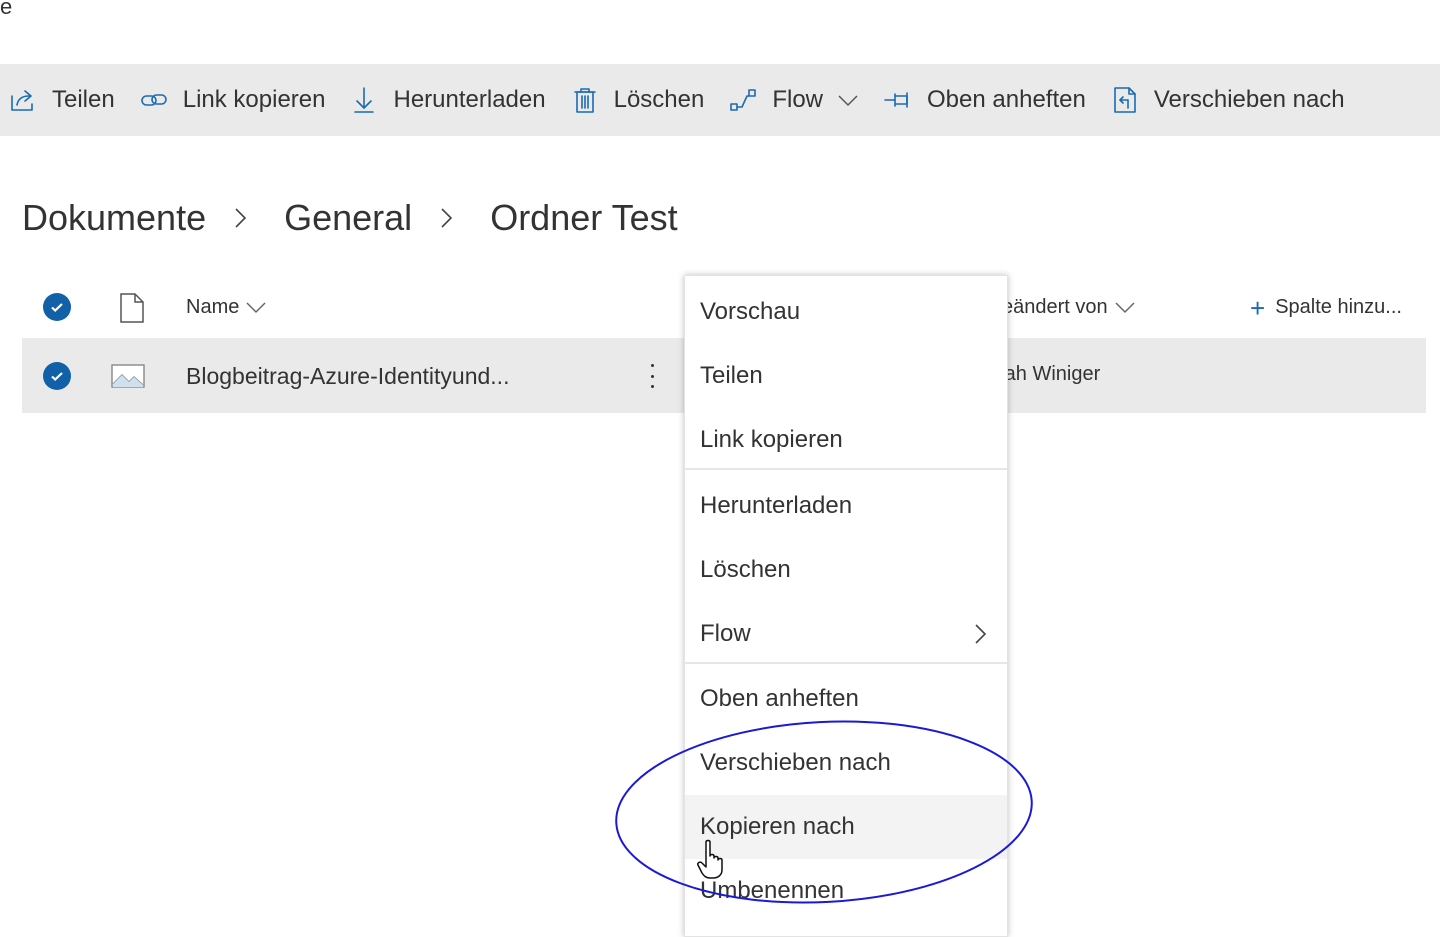 Image resolution: width=1440 pixels, height=937 pixels. What do you see at coordinates (1055, 307) in the screenshot?
I see `column-header-modified-by-label: eändert von` at bounding box center [1055, 307].